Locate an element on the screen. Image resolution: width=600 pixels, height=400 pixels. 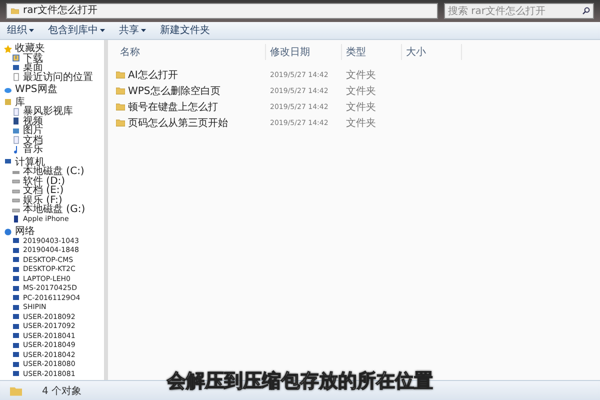
toolbar-button: 共享 is located at coordinates (132, 30).